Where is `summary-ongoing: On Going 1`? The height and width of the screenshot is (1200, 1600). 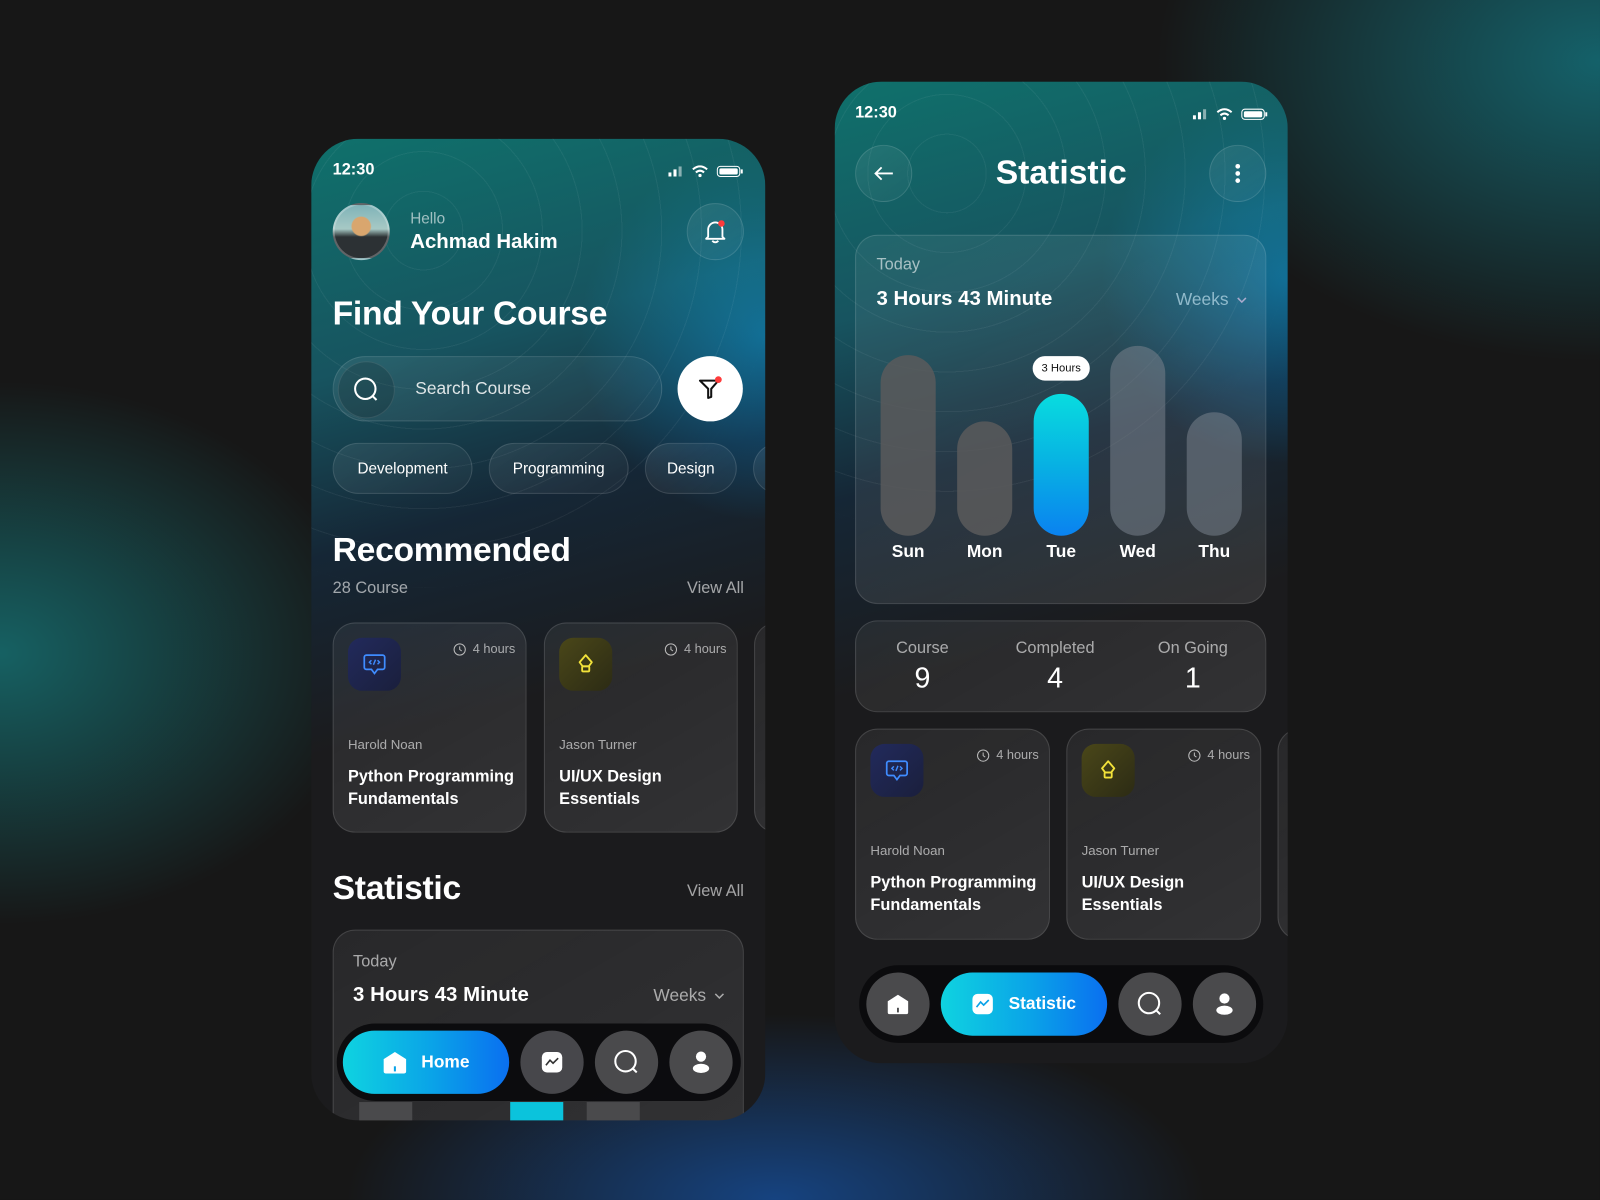
summary-ongoing: On Going 1 is located at coordinates (1193, 667).